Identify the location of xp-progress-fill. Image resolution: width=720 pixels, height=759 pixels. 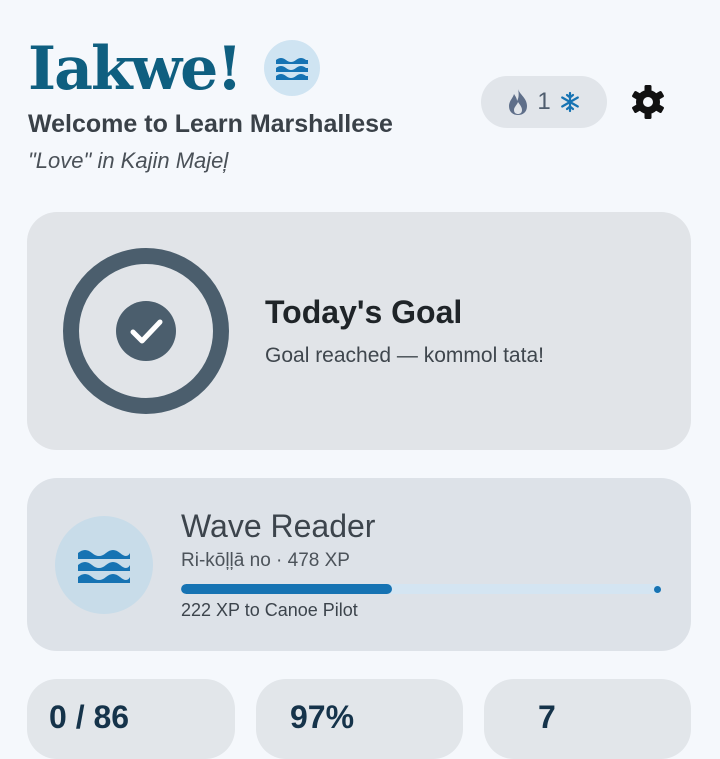
(287, 589).